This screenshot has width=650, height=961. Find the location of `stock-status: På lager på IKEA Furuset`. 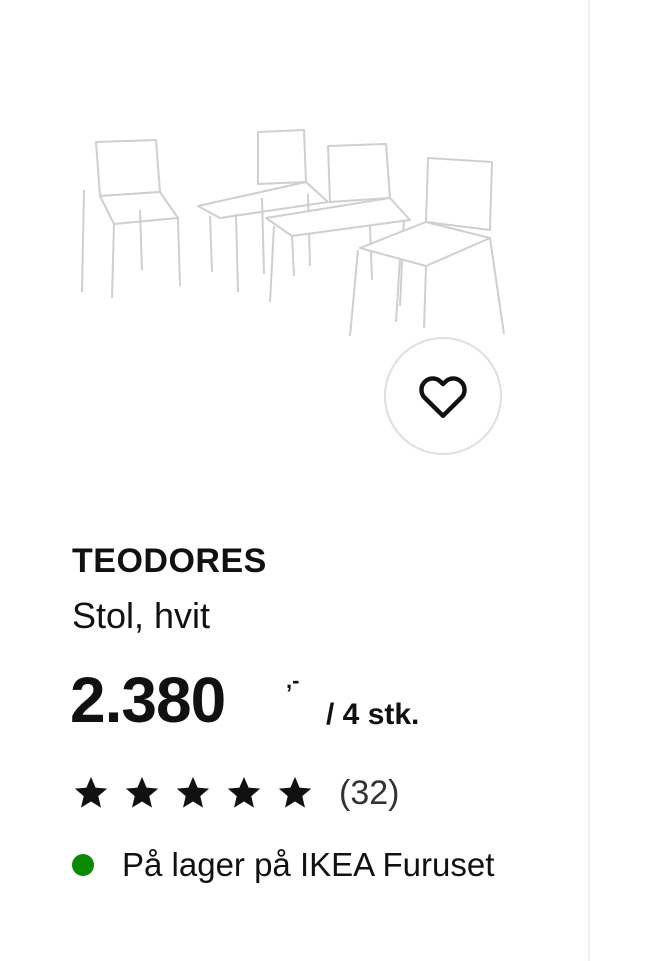

stock-status: På lager på IKEA Furuset is located at coordinates (283, 865).